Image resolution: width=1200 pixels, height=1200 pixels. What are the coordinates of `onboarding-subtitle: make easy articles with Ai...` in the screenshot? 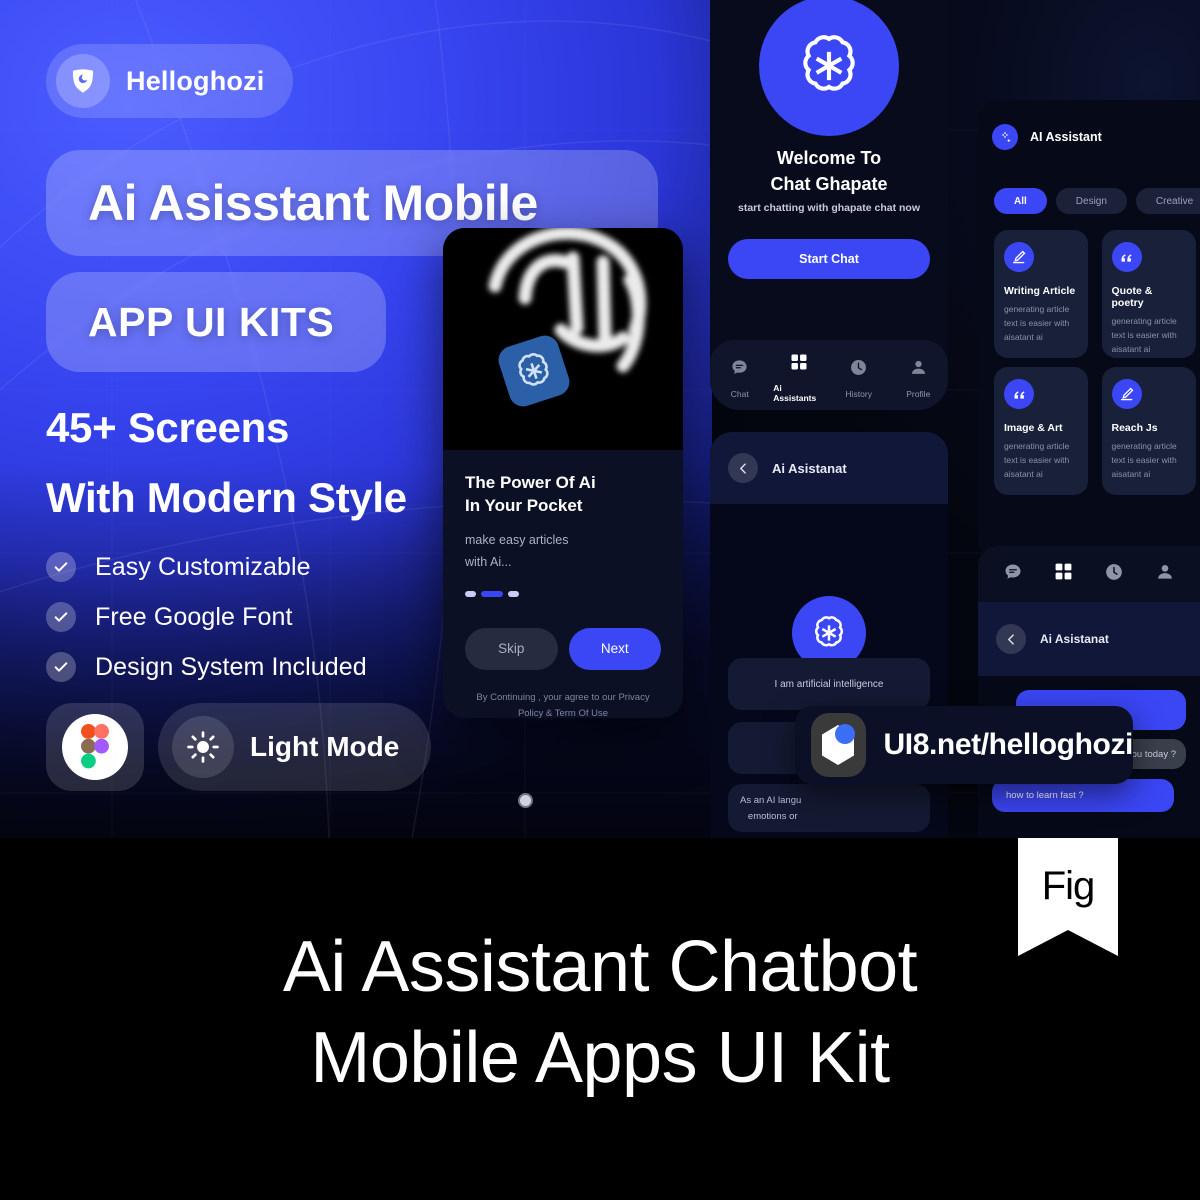 It's located at (563, 552).